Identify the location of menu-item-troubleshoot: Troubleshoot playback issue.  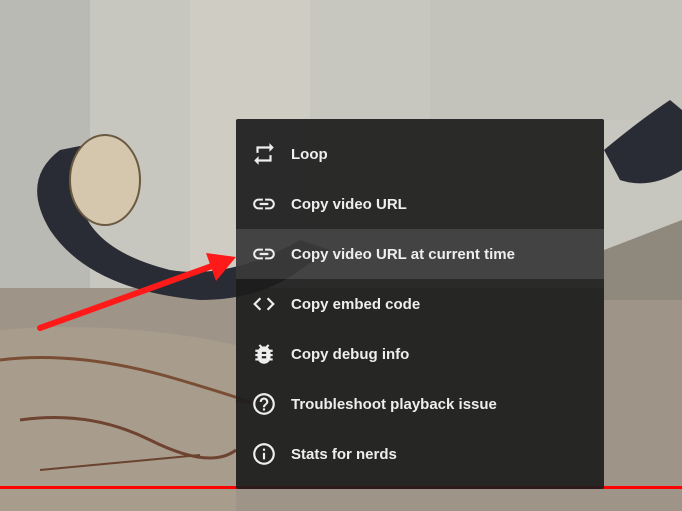
(420, 404).